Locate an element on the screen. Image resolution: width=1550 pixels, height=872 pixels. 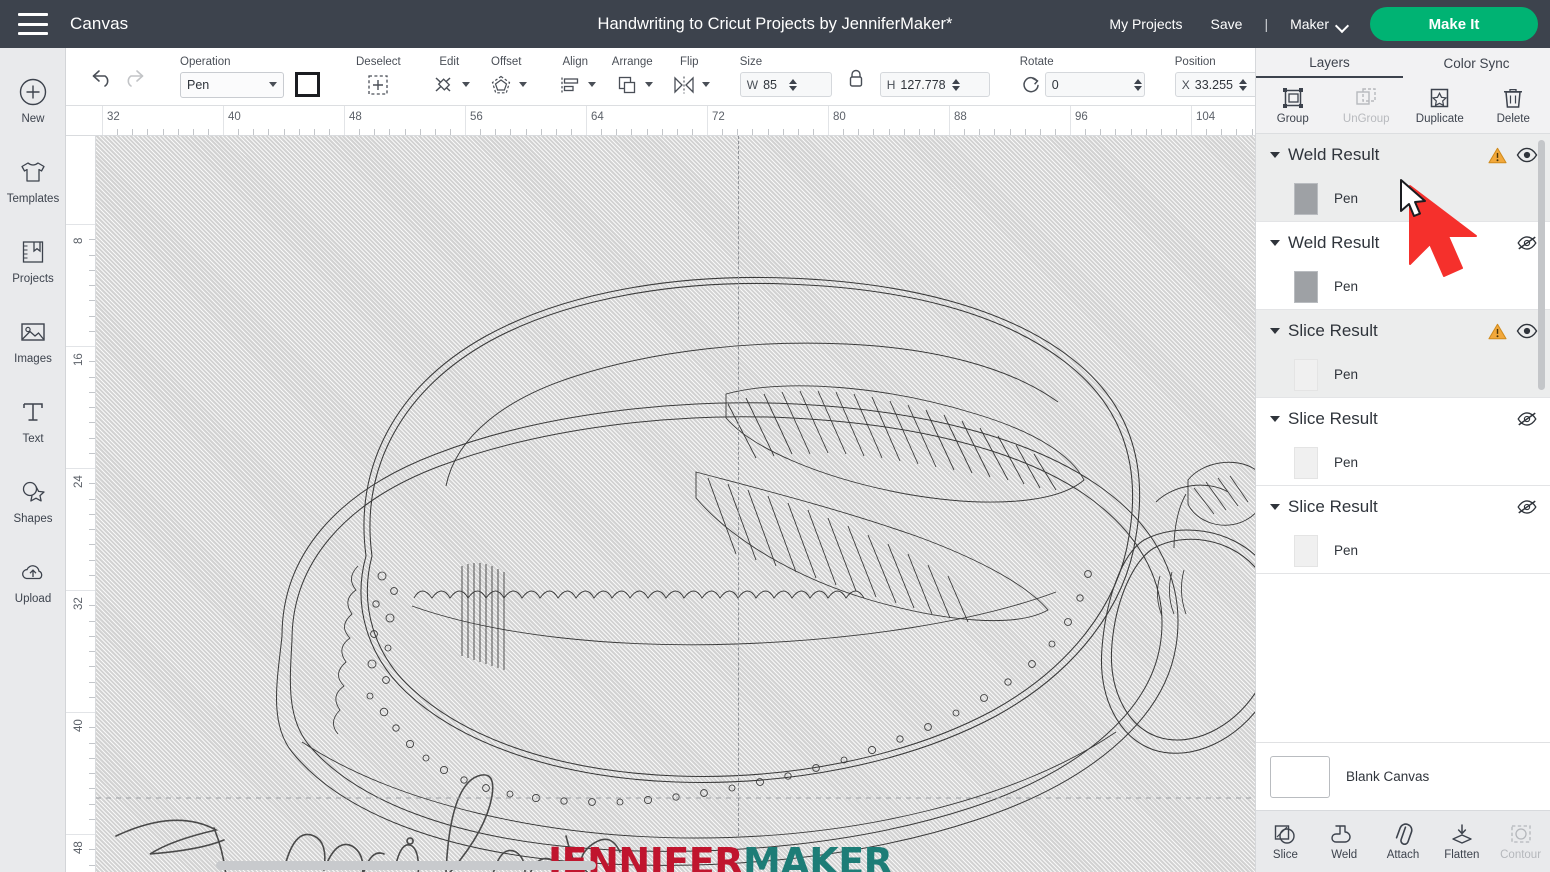
layer-child-label: Pen is located at coordinates (1346, 198).